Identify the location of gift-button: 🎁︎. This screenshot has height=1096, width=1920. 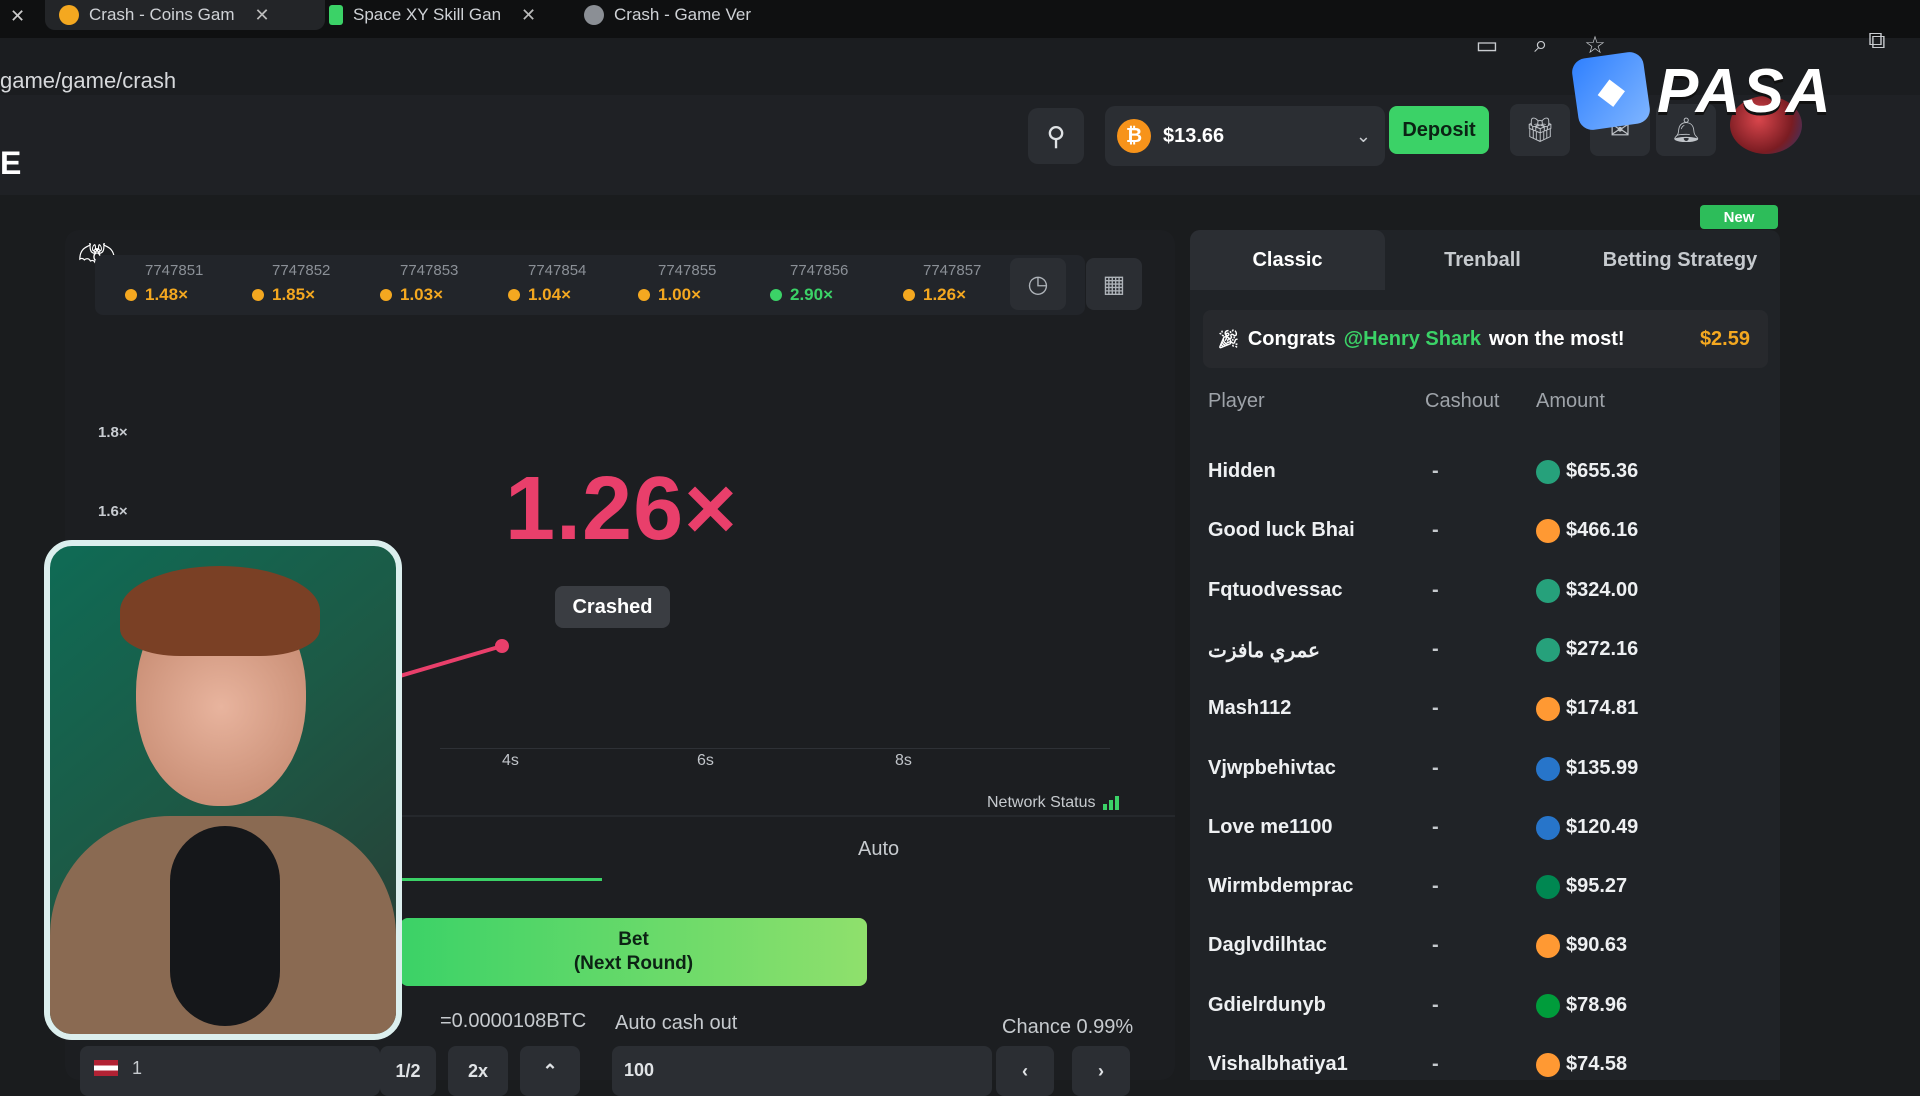
(1540, 130).